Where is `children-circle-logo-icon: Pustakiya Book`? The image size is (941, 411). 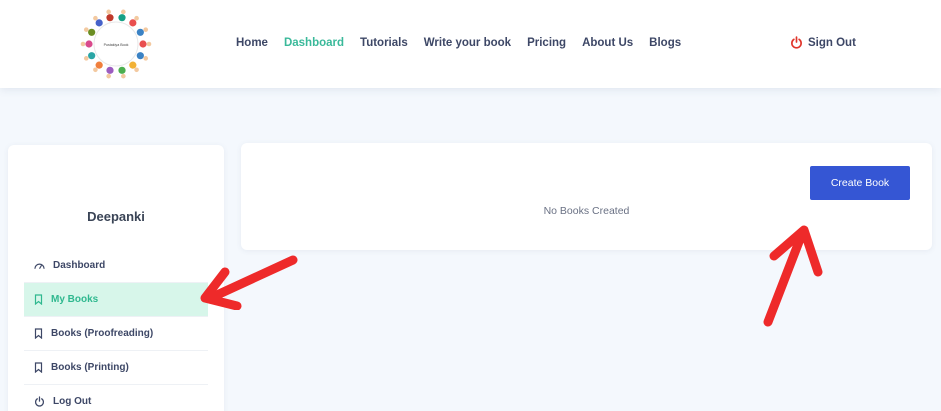
children-circle-logo-icon: Pustakiya Book is located at coordinates (116, 44).